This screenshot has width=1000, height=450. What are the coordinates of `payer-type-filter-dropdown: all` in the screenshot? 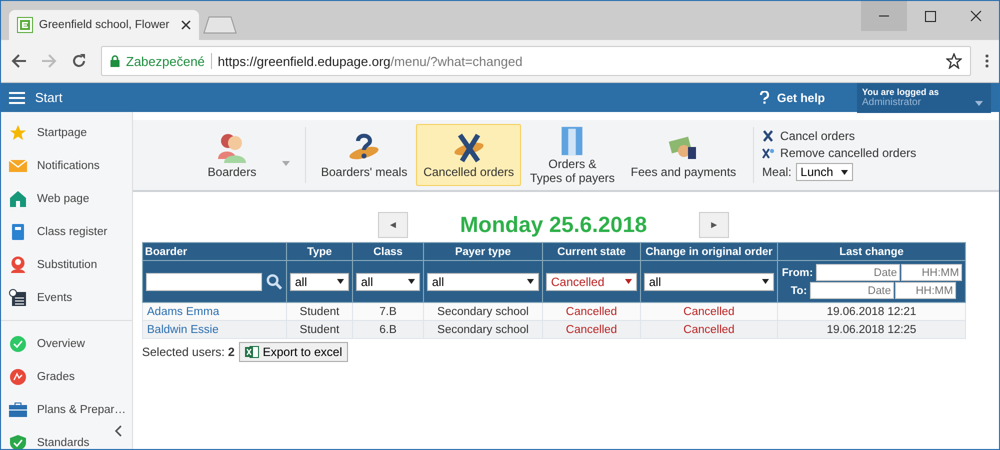 It's located at (483, 281).